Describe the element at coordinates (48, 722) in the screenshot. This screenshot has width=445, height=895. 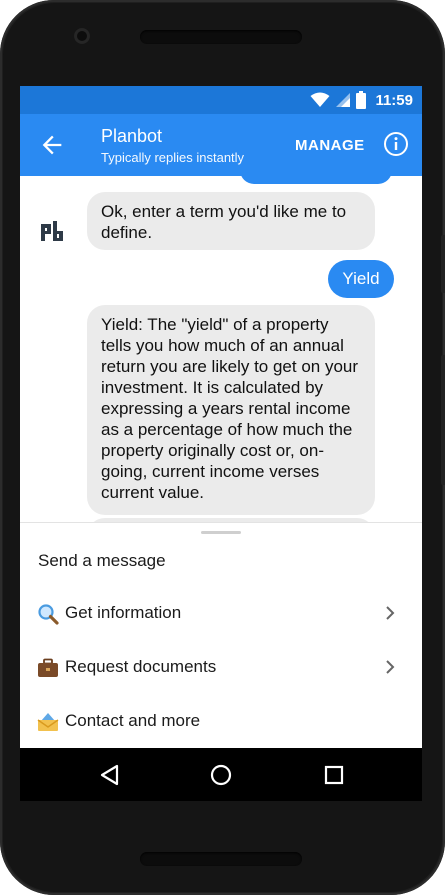
I see `envelope-icon` at that location.